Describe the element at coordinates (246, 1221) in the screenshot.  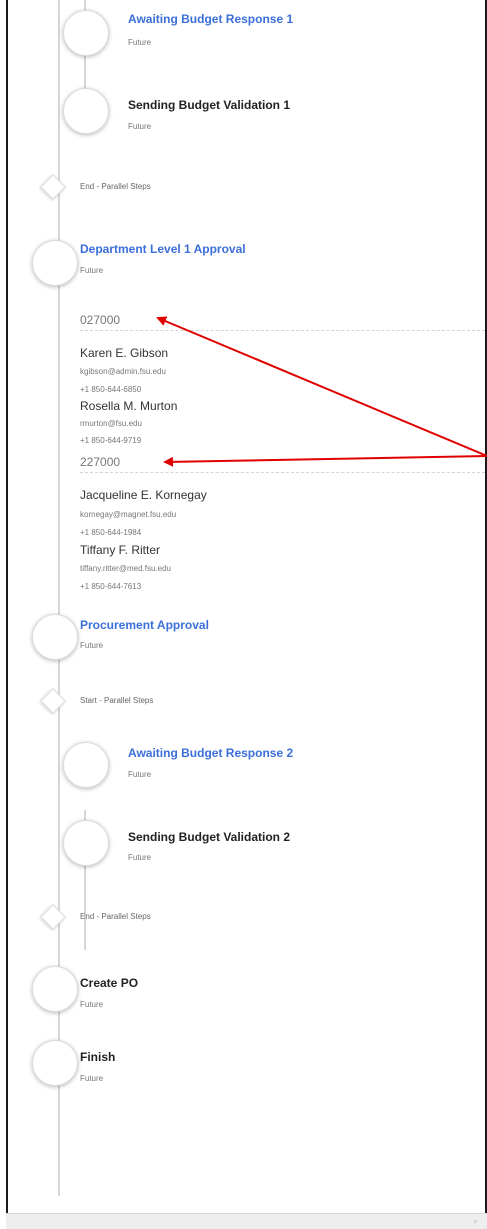
I see `horizontal-scrollbar: ◦` at that location.